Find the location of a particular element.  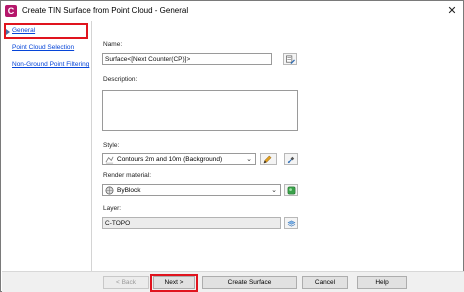

cancel-button: Cancel is located at coordinates (325, 282).